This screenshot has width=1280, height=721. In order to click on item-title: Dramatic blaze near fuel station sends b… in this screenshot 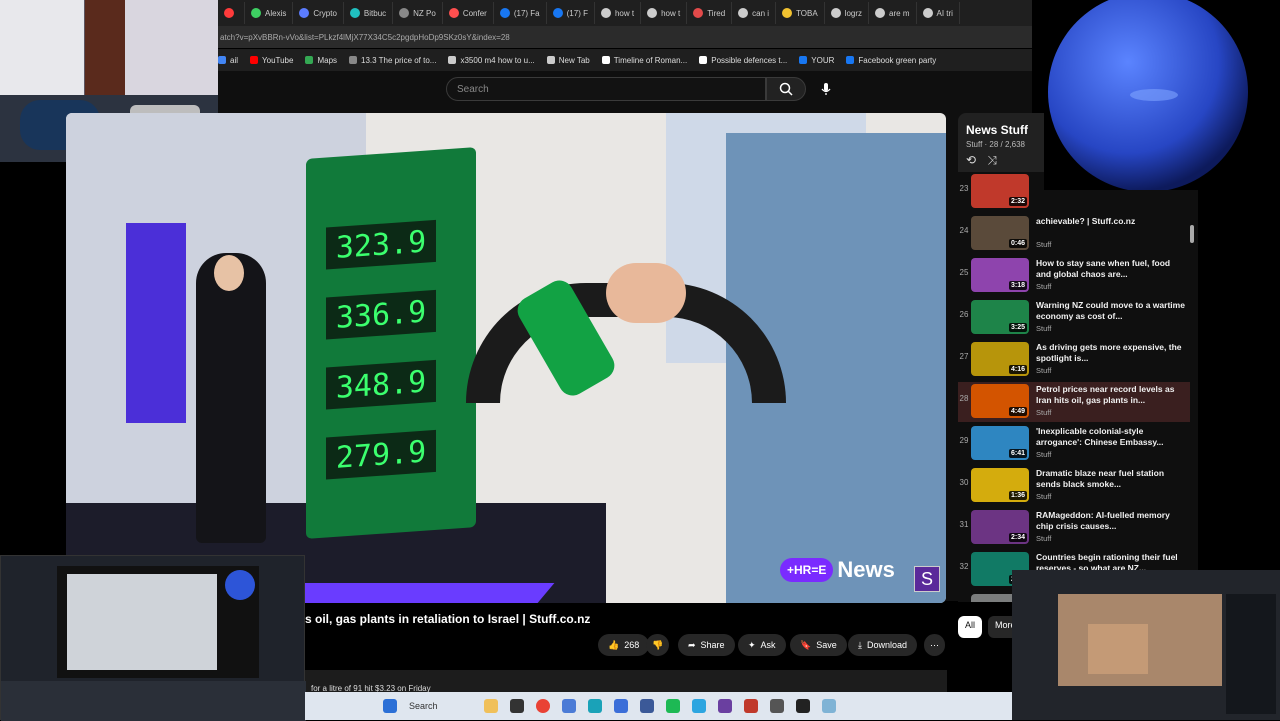, I will do `click(1111, 479)`.